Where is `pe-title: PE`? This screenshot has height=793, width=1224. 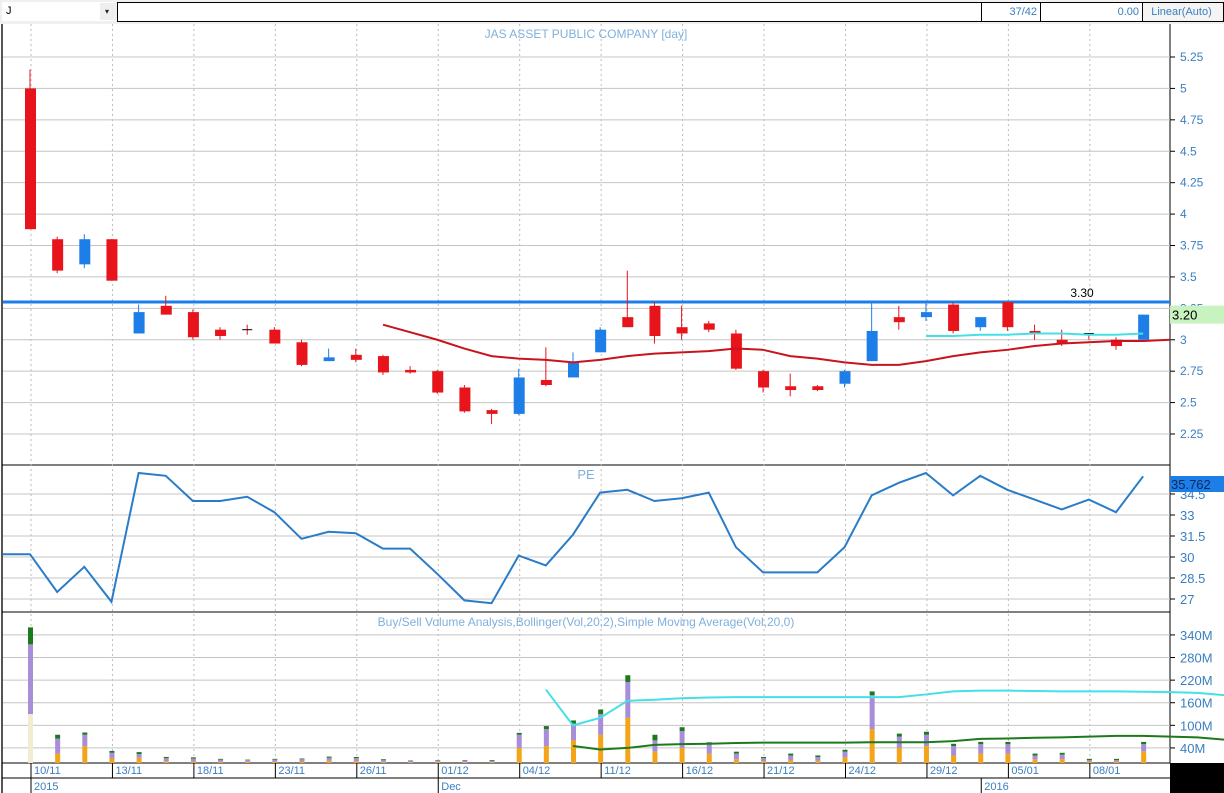
pe-title: PE is located at coordinates (586, 474).